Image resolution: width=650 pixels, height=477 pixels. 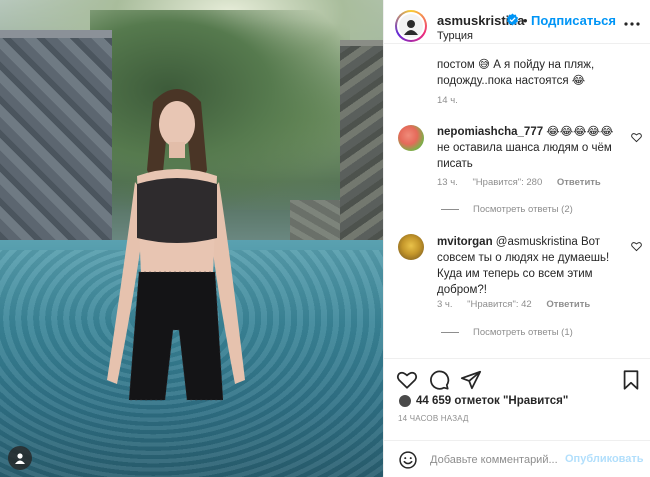 I want to click on view-replies-button: Посмотреть ответы (2), so click(x=507, y=209).